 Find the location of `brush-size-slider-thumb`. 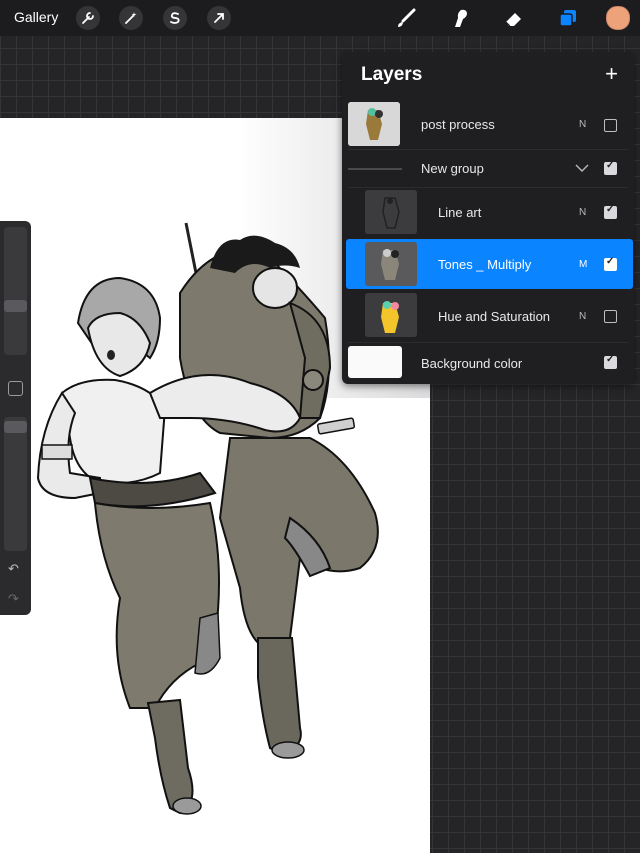

brush-size-slider-thumb is located at coordinates (15, 306).